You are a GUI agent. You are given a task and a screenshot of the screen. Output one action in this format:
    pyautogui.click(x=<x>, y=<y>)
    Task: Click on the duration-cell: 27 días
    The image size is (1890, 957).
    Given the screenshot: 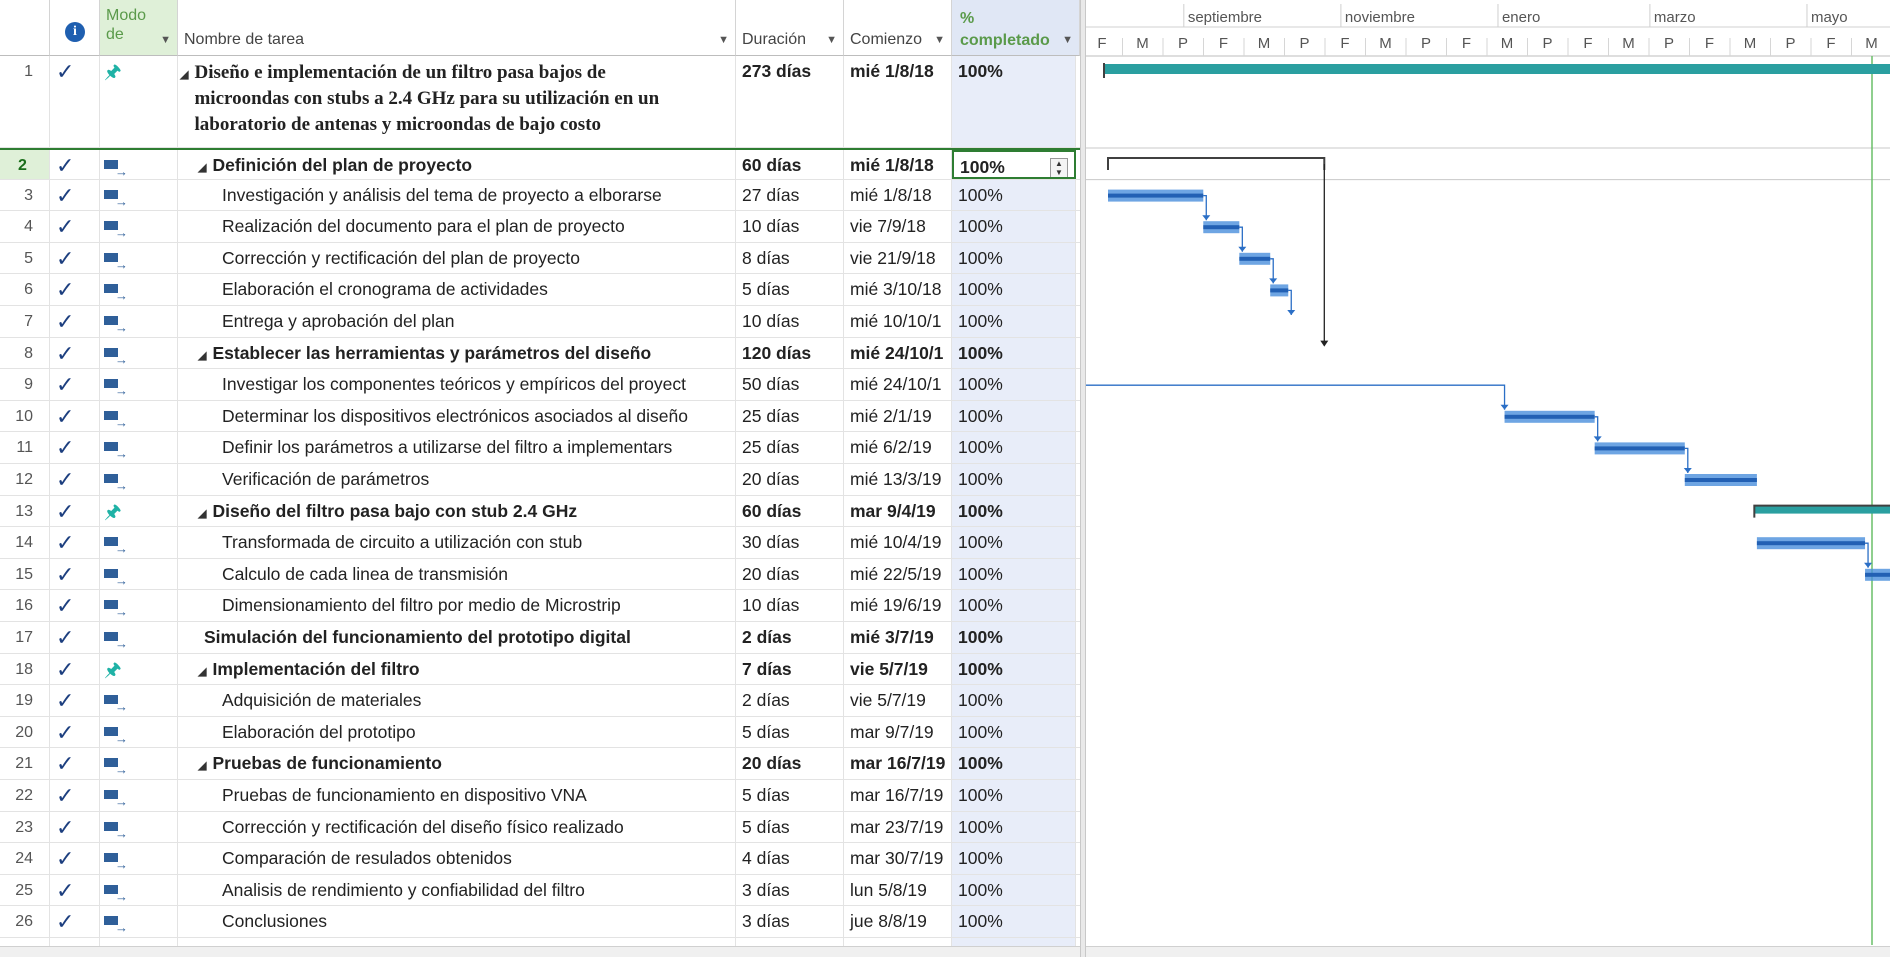 What is the action you would take?
    pyautogui.click(x=790, y=195)
    